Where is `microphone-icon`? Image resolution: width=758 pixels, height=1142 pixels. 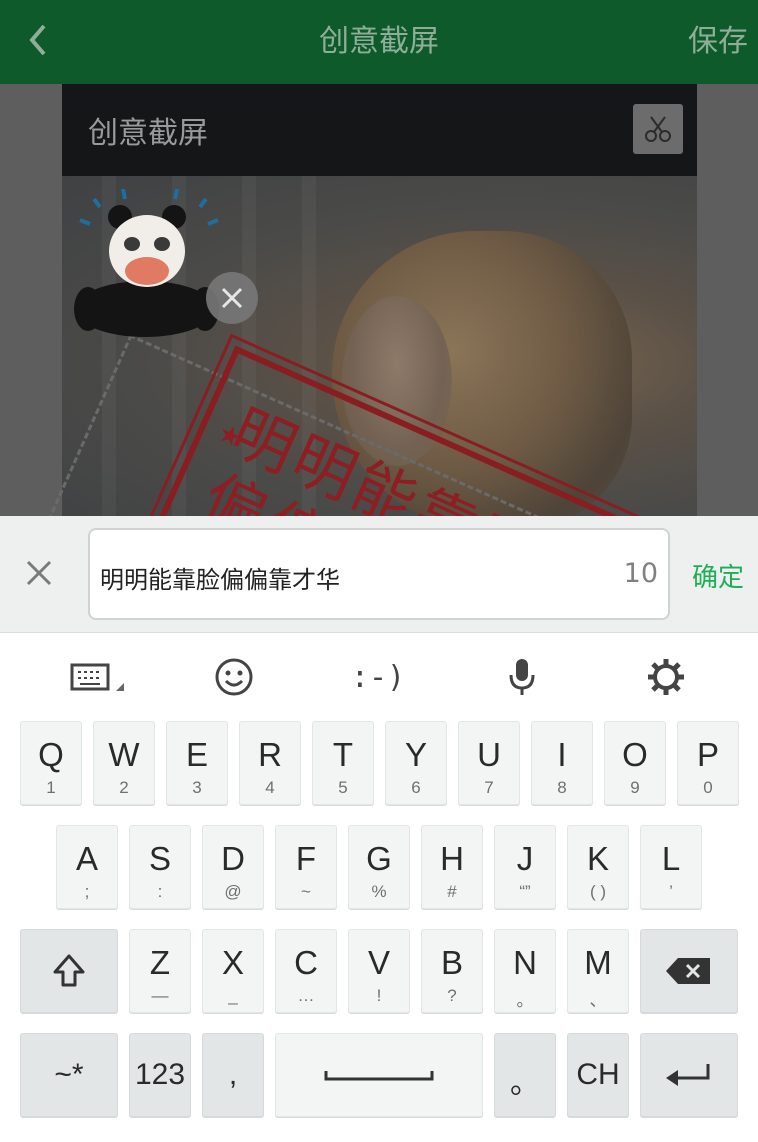
microphone-icon is located at coordinates (522, 677).